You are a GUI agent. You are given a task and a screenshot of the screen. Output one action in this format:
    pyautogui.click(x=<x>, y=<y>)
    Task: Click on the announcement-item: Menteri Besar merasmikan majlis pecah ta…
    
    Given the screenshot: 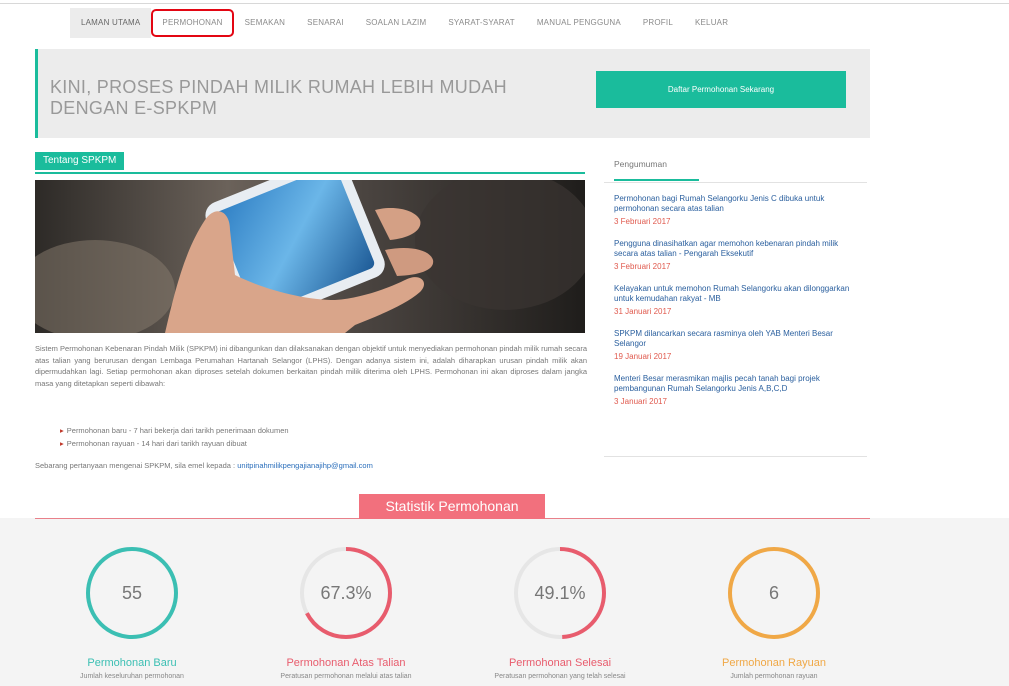 What is the action you would take?
    pyautogui.click(x=738, y=390)
    